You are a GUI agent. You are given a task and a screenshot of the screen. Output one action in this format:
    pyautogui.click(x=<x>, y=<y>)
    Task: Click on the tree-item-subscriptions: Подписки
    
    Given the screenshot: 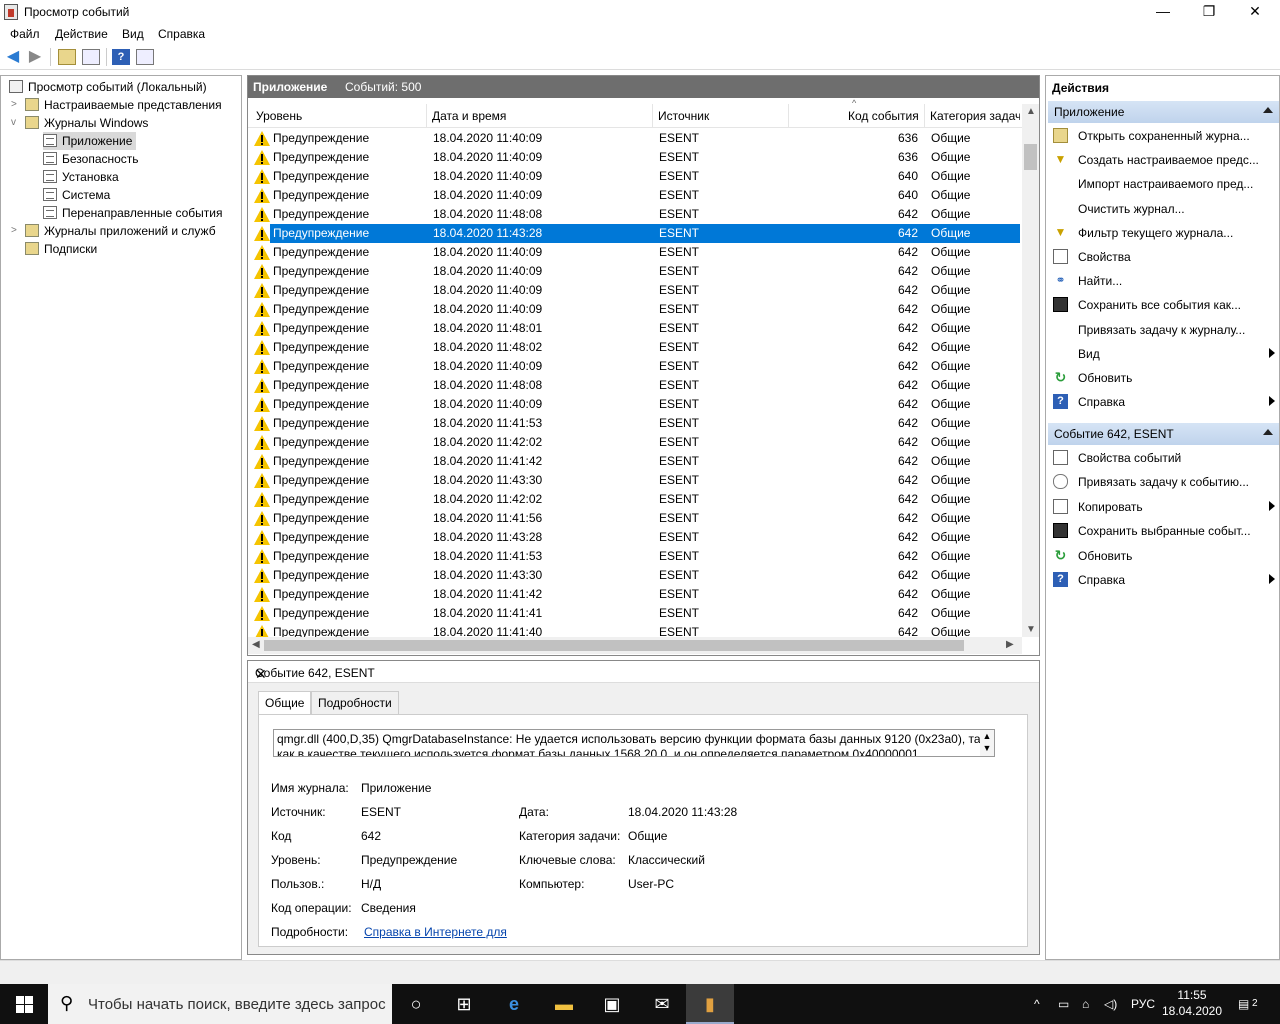 What is the action you would take?
    pyautogui.click(x=61, y=249)
    